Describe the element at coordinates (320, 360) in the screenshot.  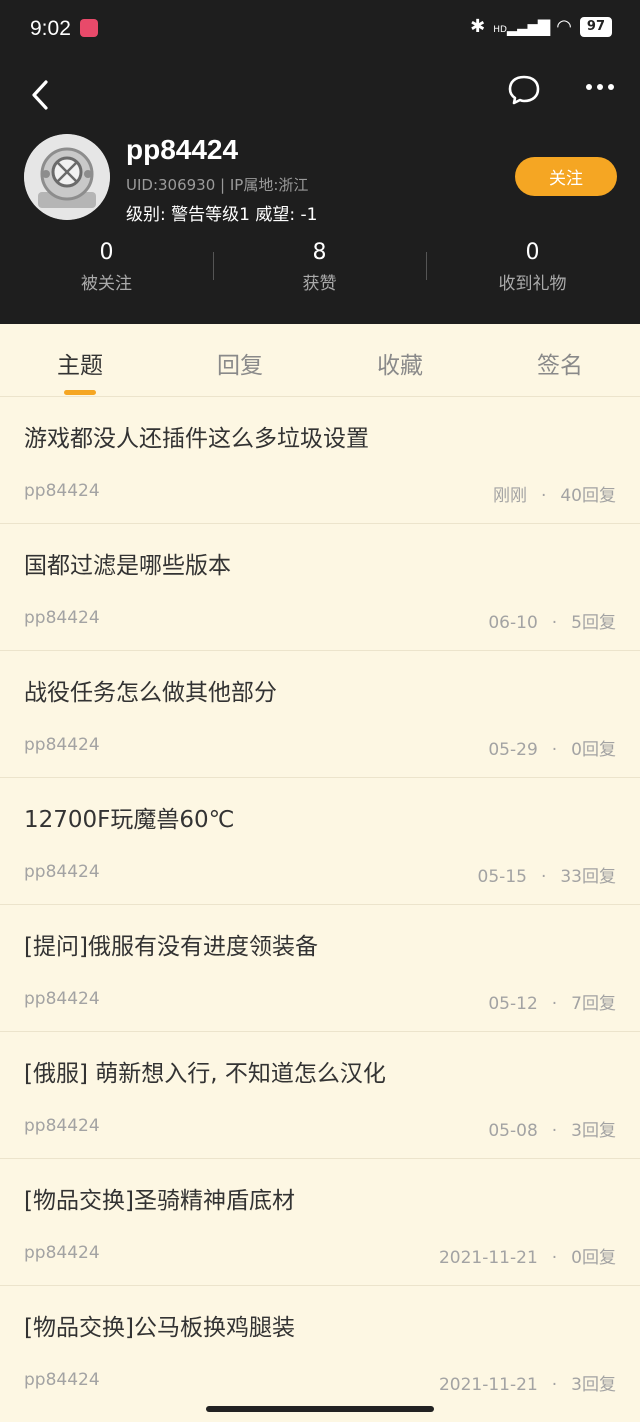
I see `profile-tabs: 主题 回复 收藏 签名` at that location.